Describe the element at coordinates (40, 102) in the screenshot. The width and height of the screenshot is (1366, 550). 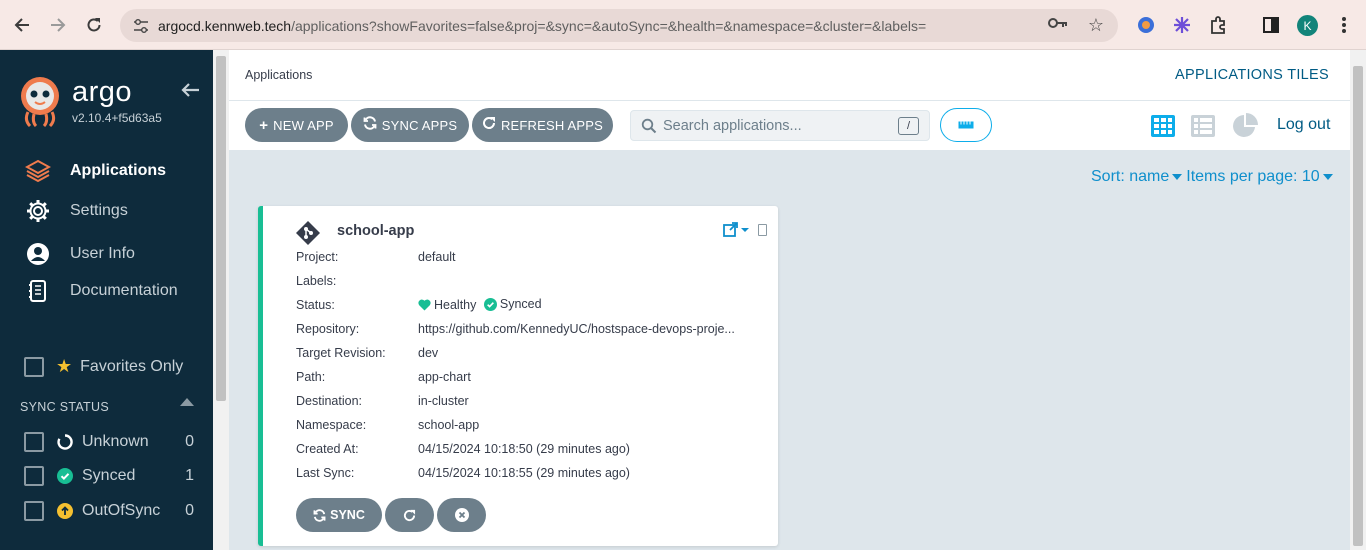
I see `argo-logo-icon` at that location.